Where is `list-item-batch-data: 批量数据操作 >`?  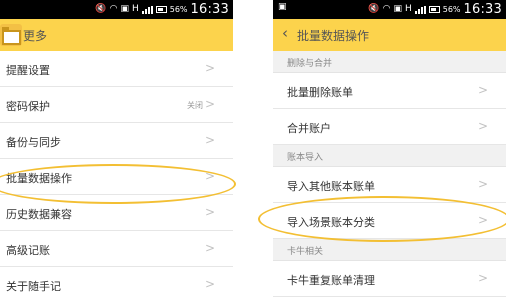
list-item-batch-data: 批量数据操作 > is located at coordinates (116, 177).